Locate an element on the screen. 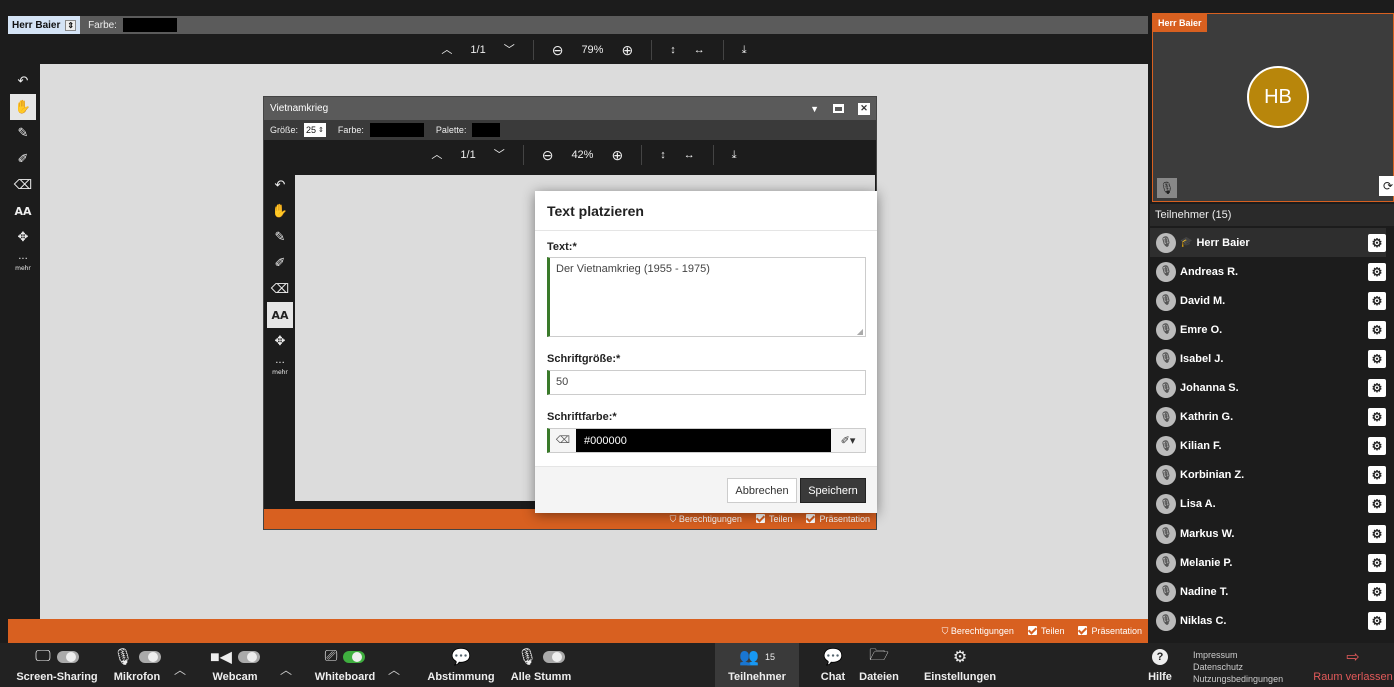 This screenshot has height=687, width=1394. text-tool-icon: AA is located at coordinates (280, 315).